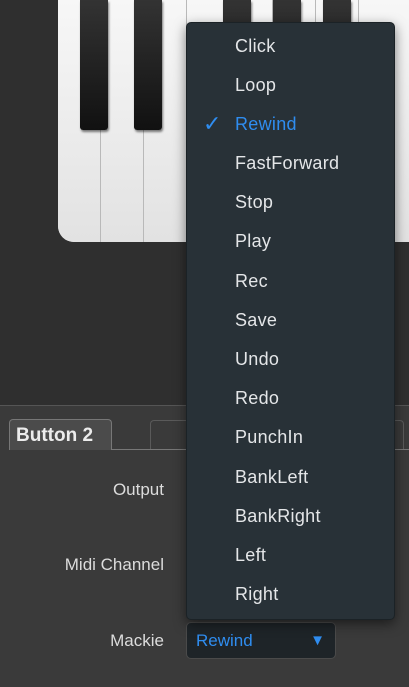  I want to click on menu-item-rec: Rec, so click(290, 281).